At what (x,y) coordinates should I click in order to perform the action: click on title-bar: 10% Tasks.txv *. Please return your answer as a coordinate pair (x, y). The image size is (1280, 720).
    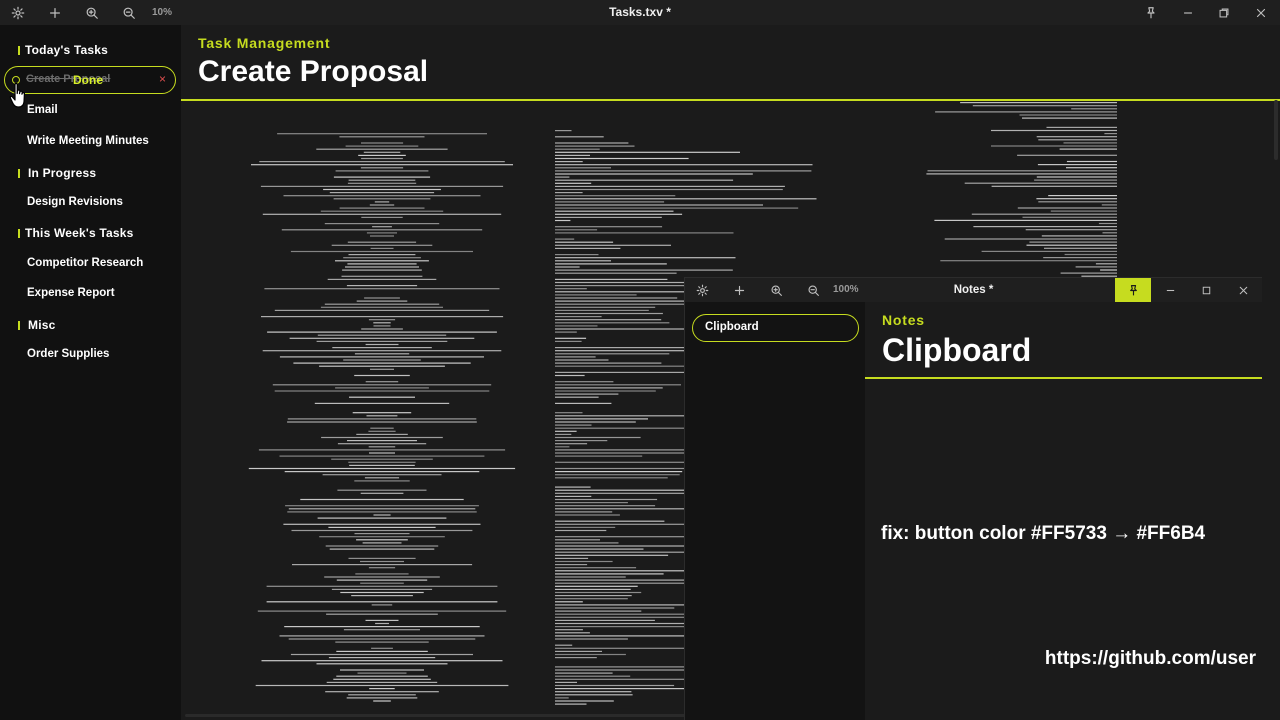
    Looking at the image, I should click on (640, 12).